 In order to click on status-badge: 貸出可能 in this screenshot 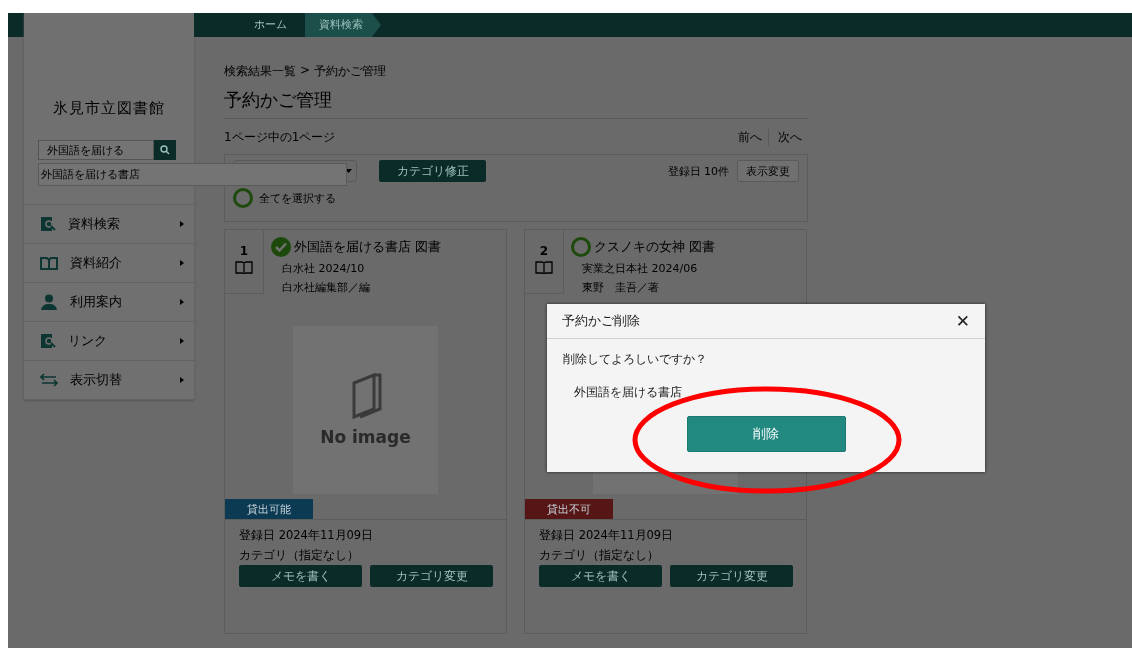, I will do `click(269, 509)`.